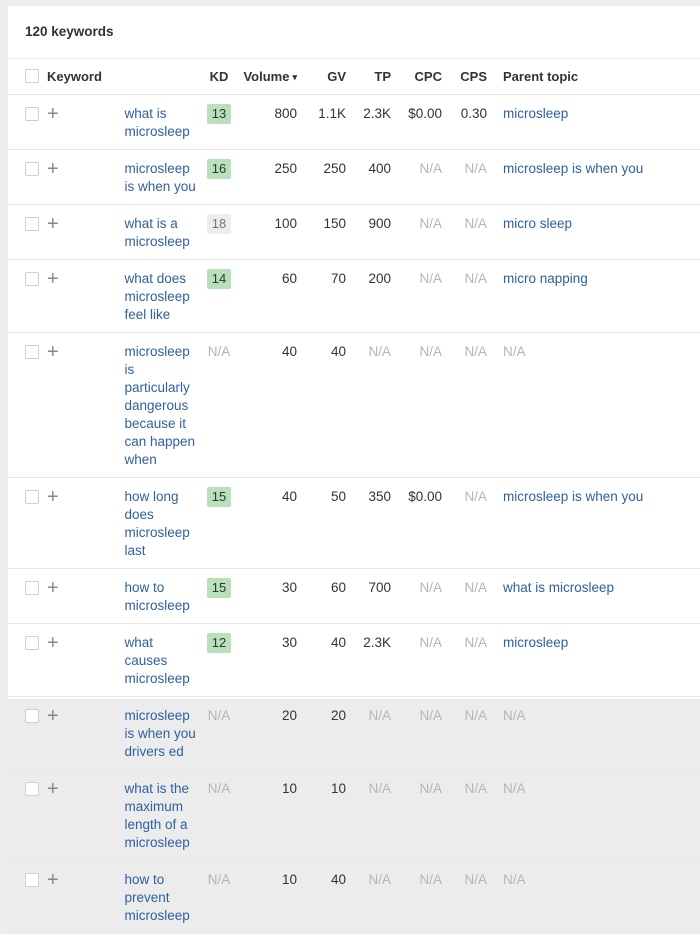  I want to click on gv-cell: 20, so click(321, 733).